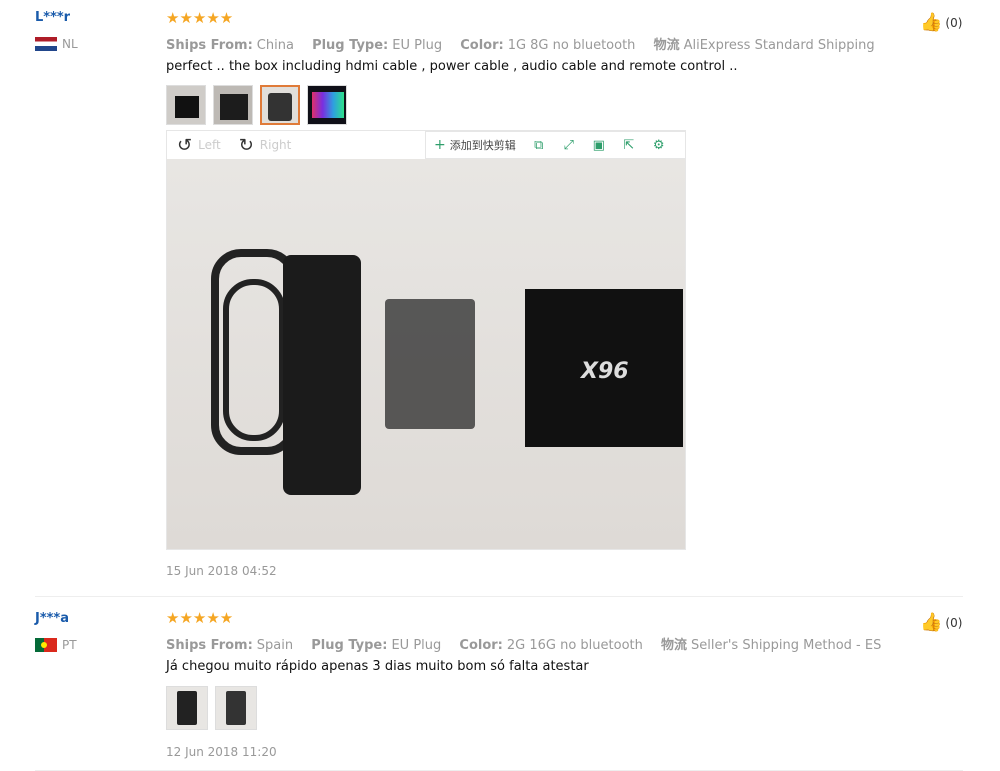  What do you see at coordinates (275, 645) in the screenshot?
I see `ships-from-value: Spain` at bounding box center [275, 645].